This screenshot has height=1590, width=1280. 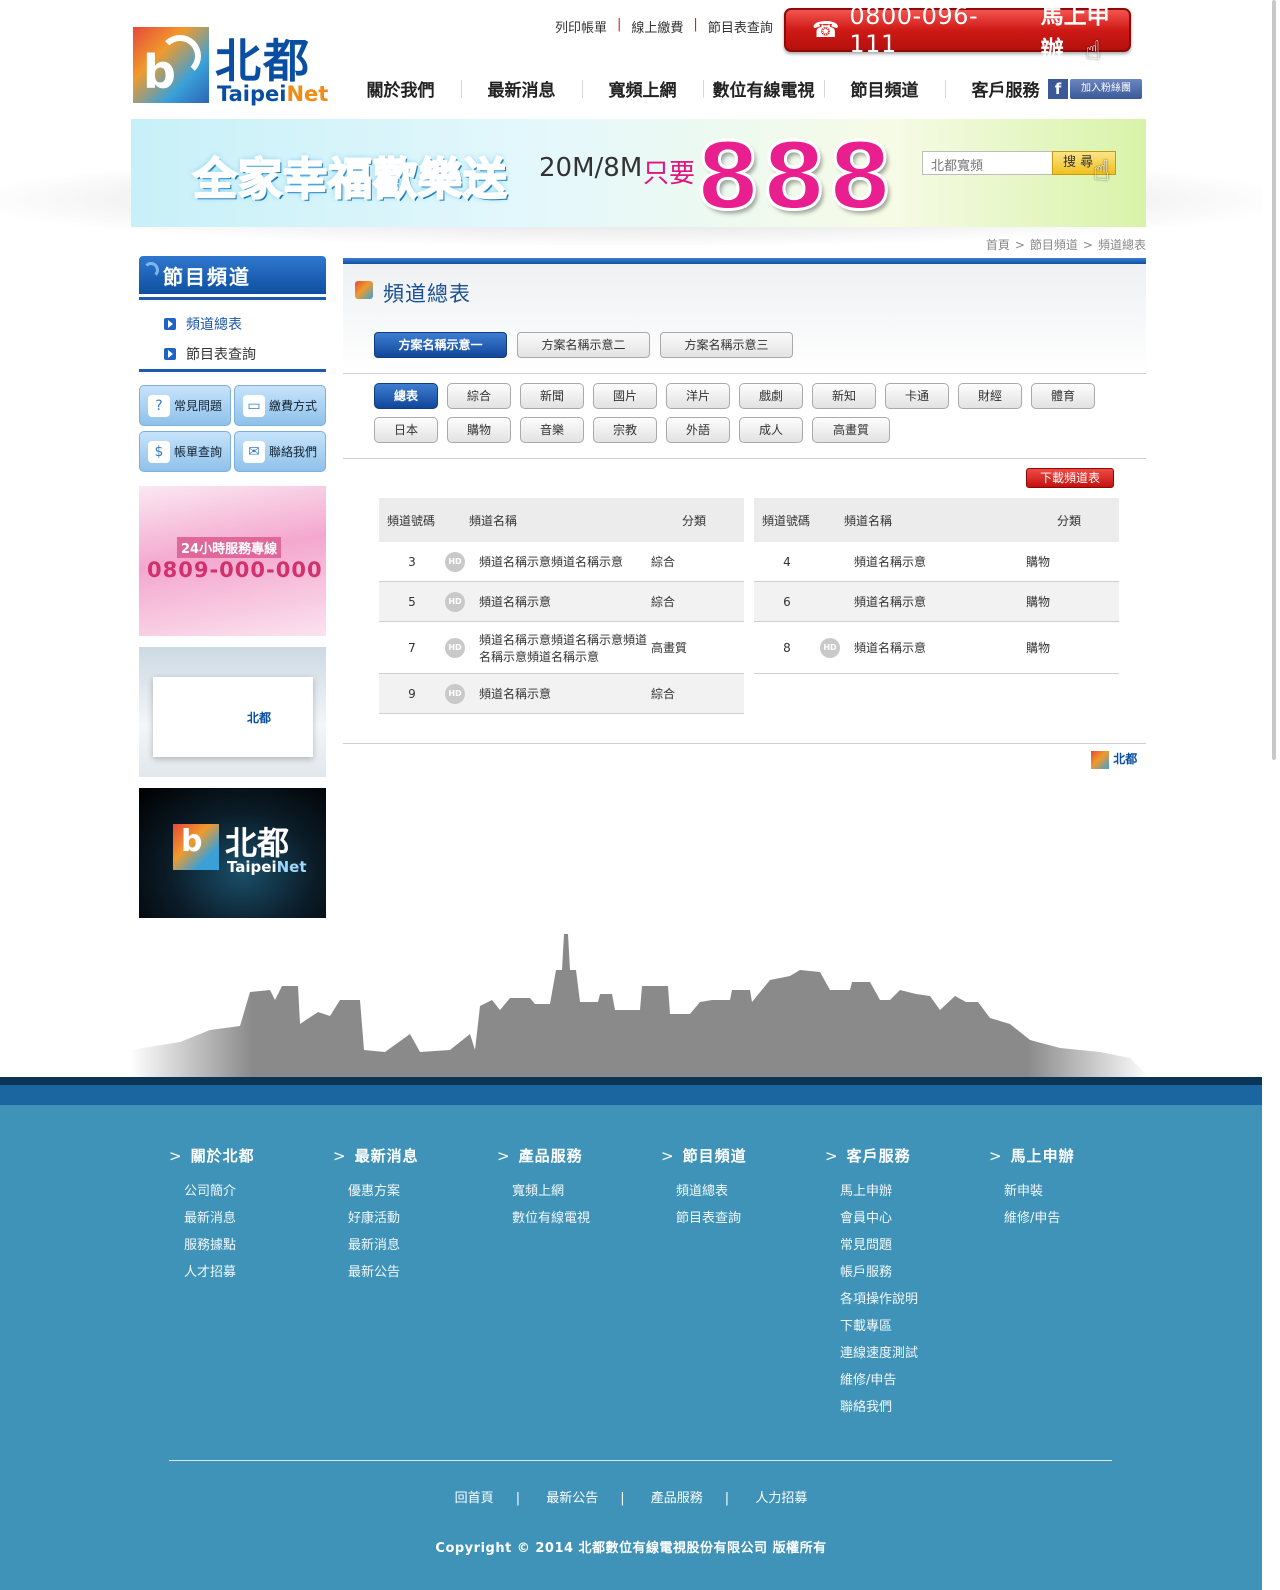 I want to click on footer-link-home: 回首頁, so click(x=474, y=1498).